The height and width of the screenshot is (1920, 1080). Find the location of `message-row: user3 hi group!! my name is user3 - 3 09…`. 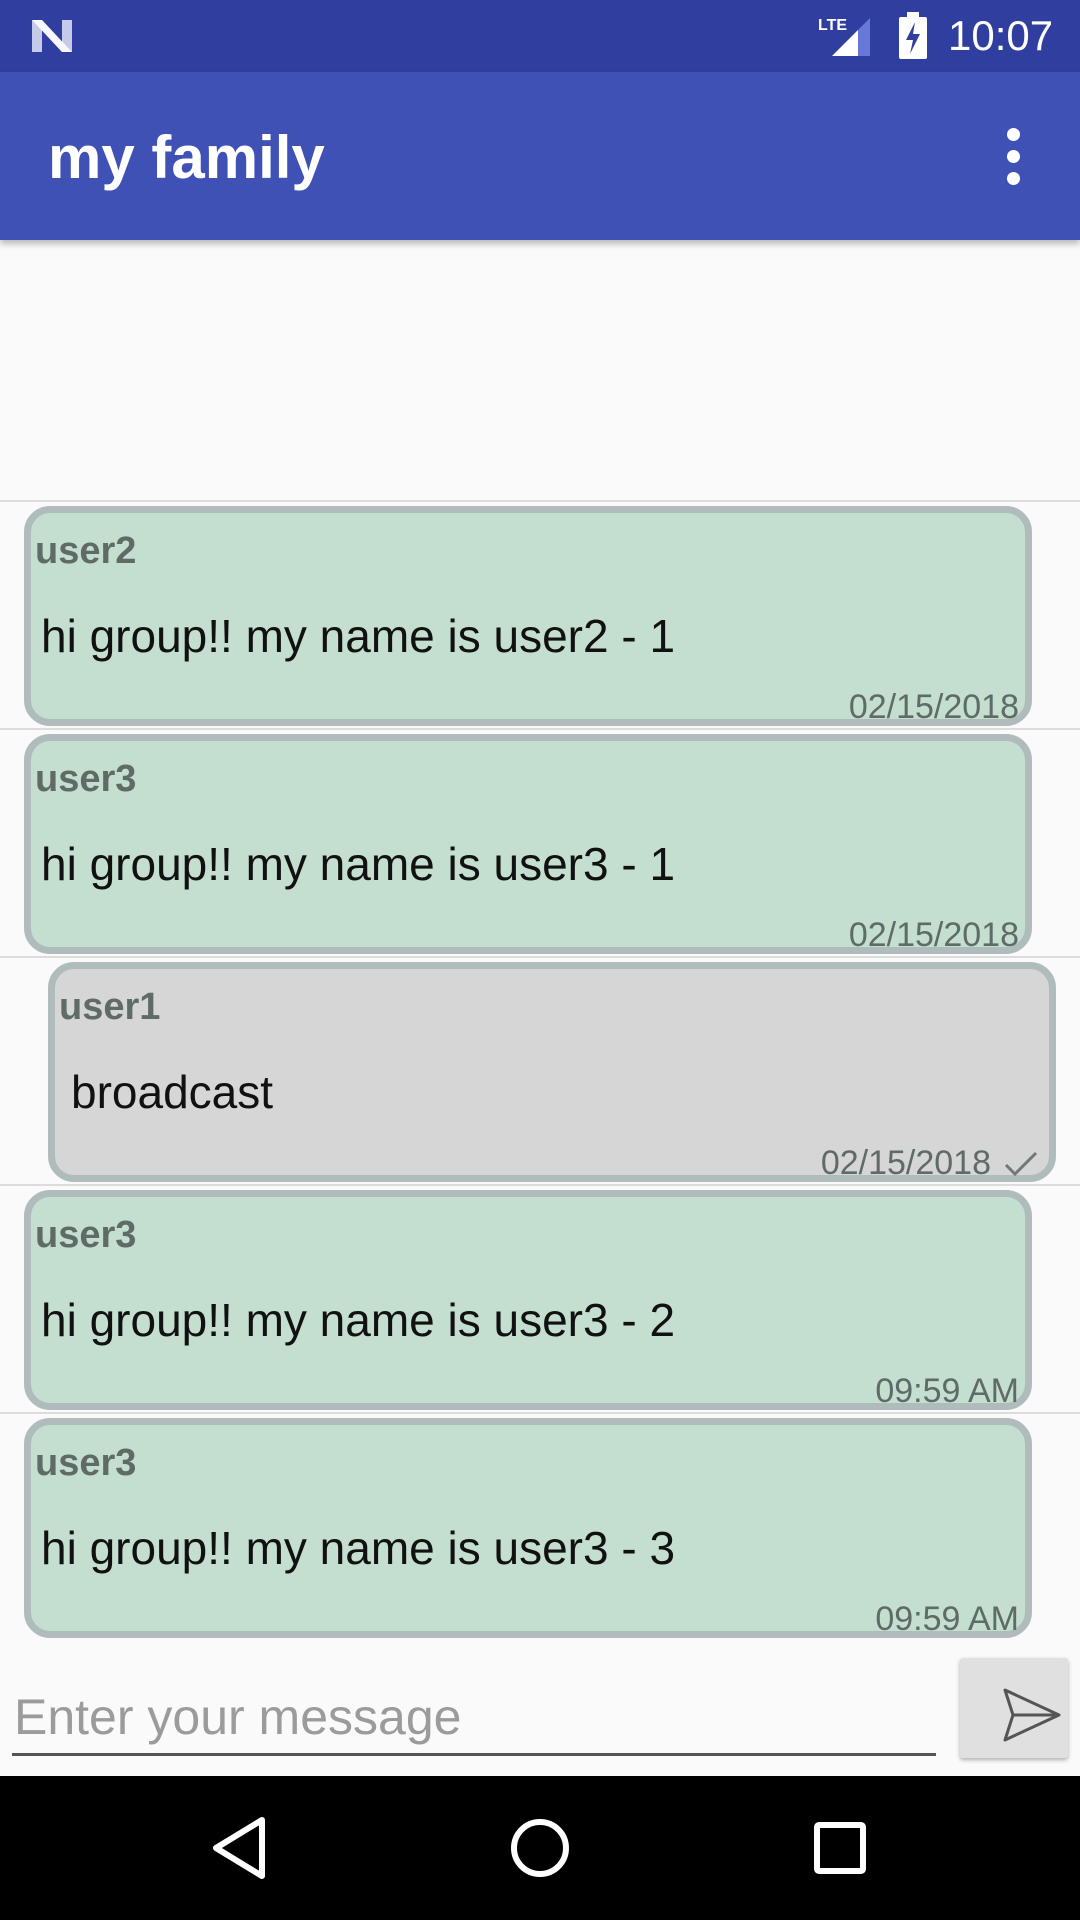

message-row: user3 hi group!! my name is user3 - 3 09… is located at coordinates (540, 1526).